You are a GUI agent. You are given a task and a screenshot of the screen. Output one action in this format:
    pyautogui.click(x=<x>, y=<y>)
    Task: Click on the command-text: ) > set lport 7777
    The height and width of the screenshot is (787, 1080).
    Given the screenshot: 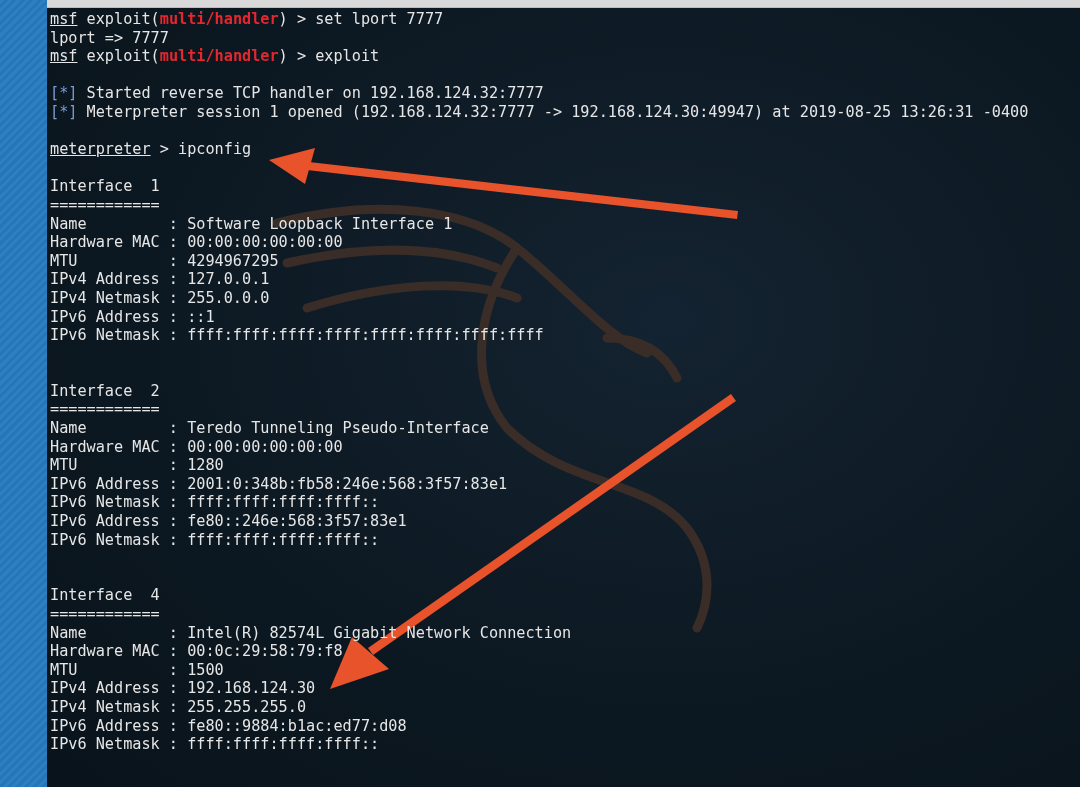 What is the action you would take?
    pyautogui.click(x=361, y=19)
    